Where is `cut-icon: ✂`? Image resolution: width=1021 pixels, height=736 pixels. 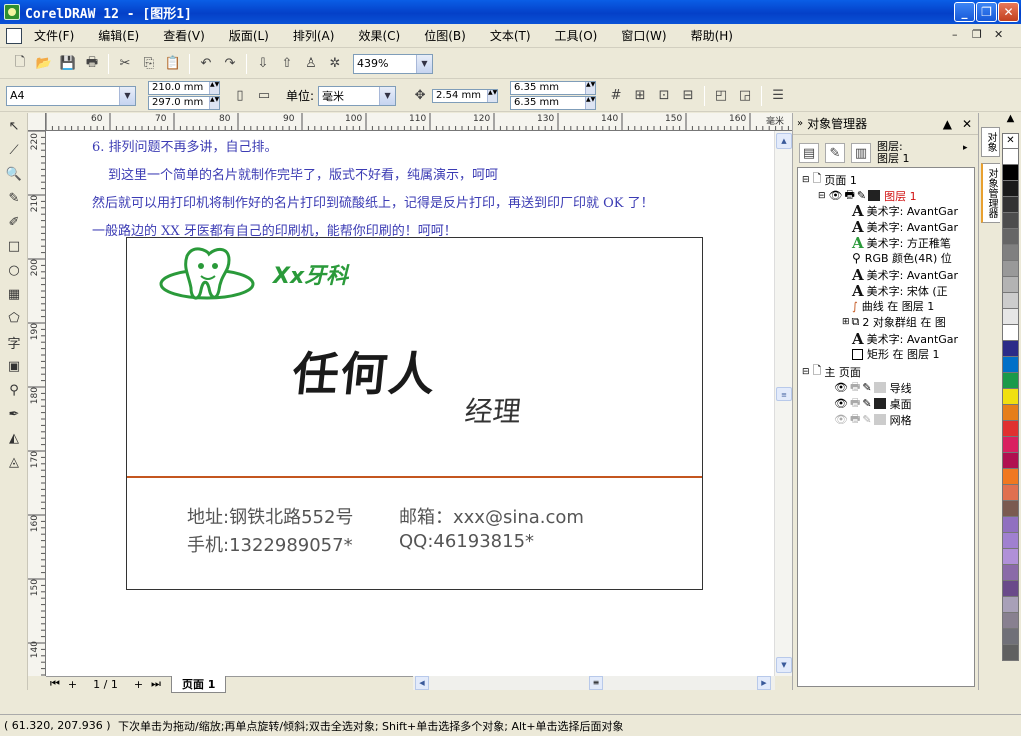
cut-icon: ✂ is located at coordinates (125, 64).